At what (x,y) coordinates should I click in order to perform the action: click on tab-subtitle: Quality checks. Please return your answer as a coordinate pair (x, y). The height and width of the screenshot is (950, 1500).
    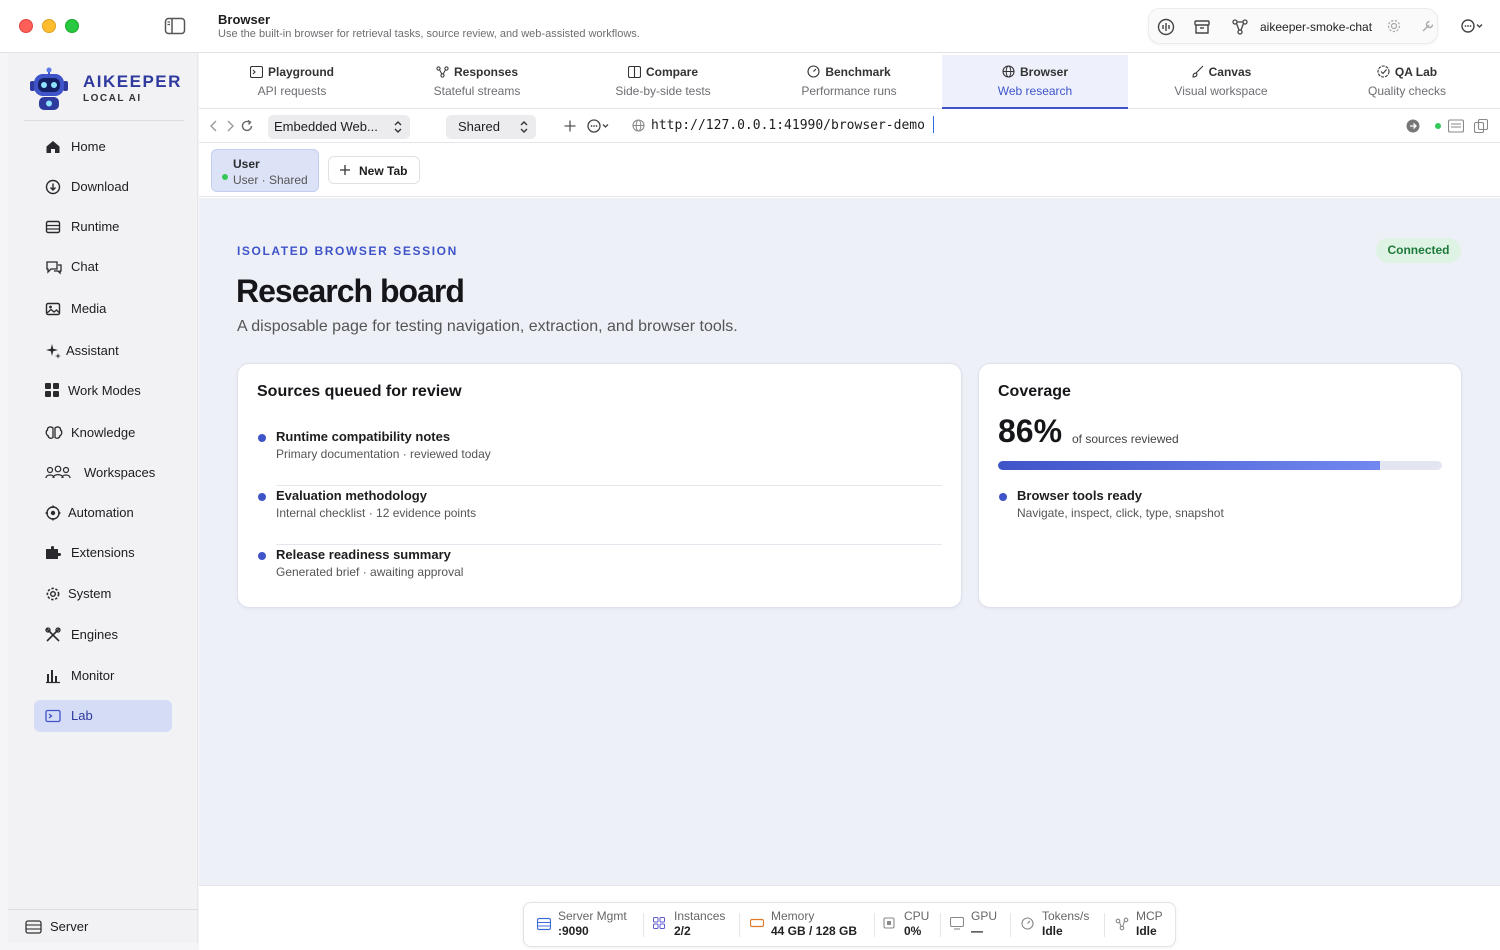
    Looking at the image, I should click on (1407, 91).